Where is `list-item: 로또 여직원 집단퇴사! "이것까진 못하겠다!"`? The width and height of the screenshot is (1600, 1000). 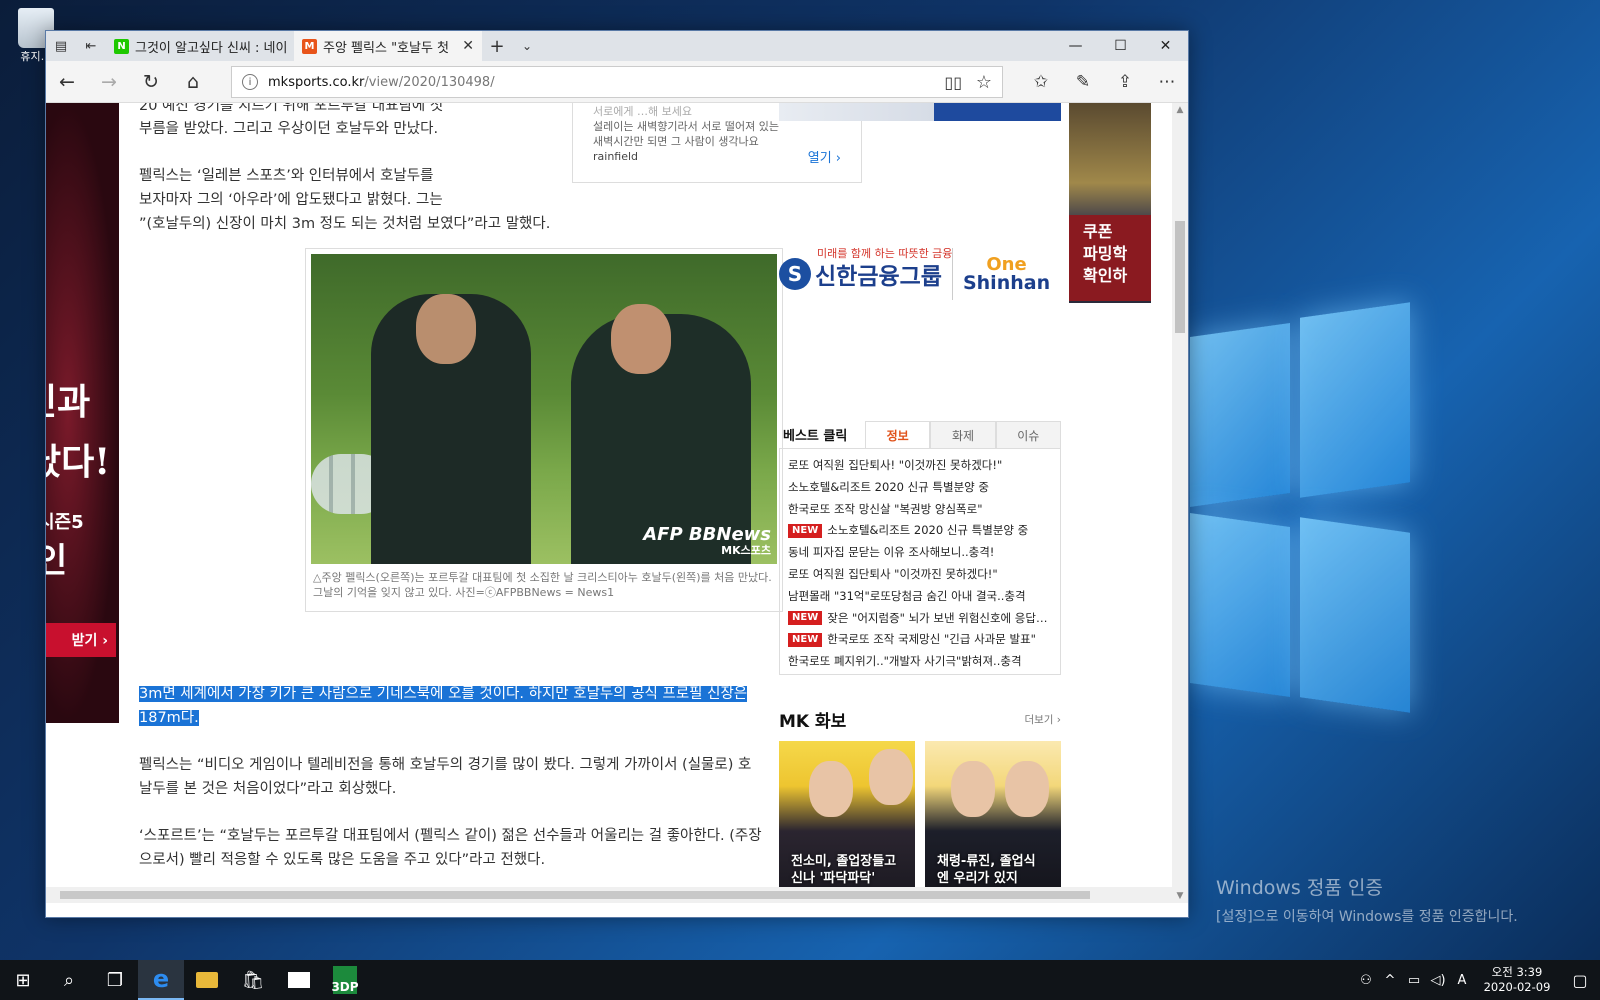 list-item: 로또 여직원 집단퇴사! "이것까진 못하겠다!" is located at coordinates (920, 466).